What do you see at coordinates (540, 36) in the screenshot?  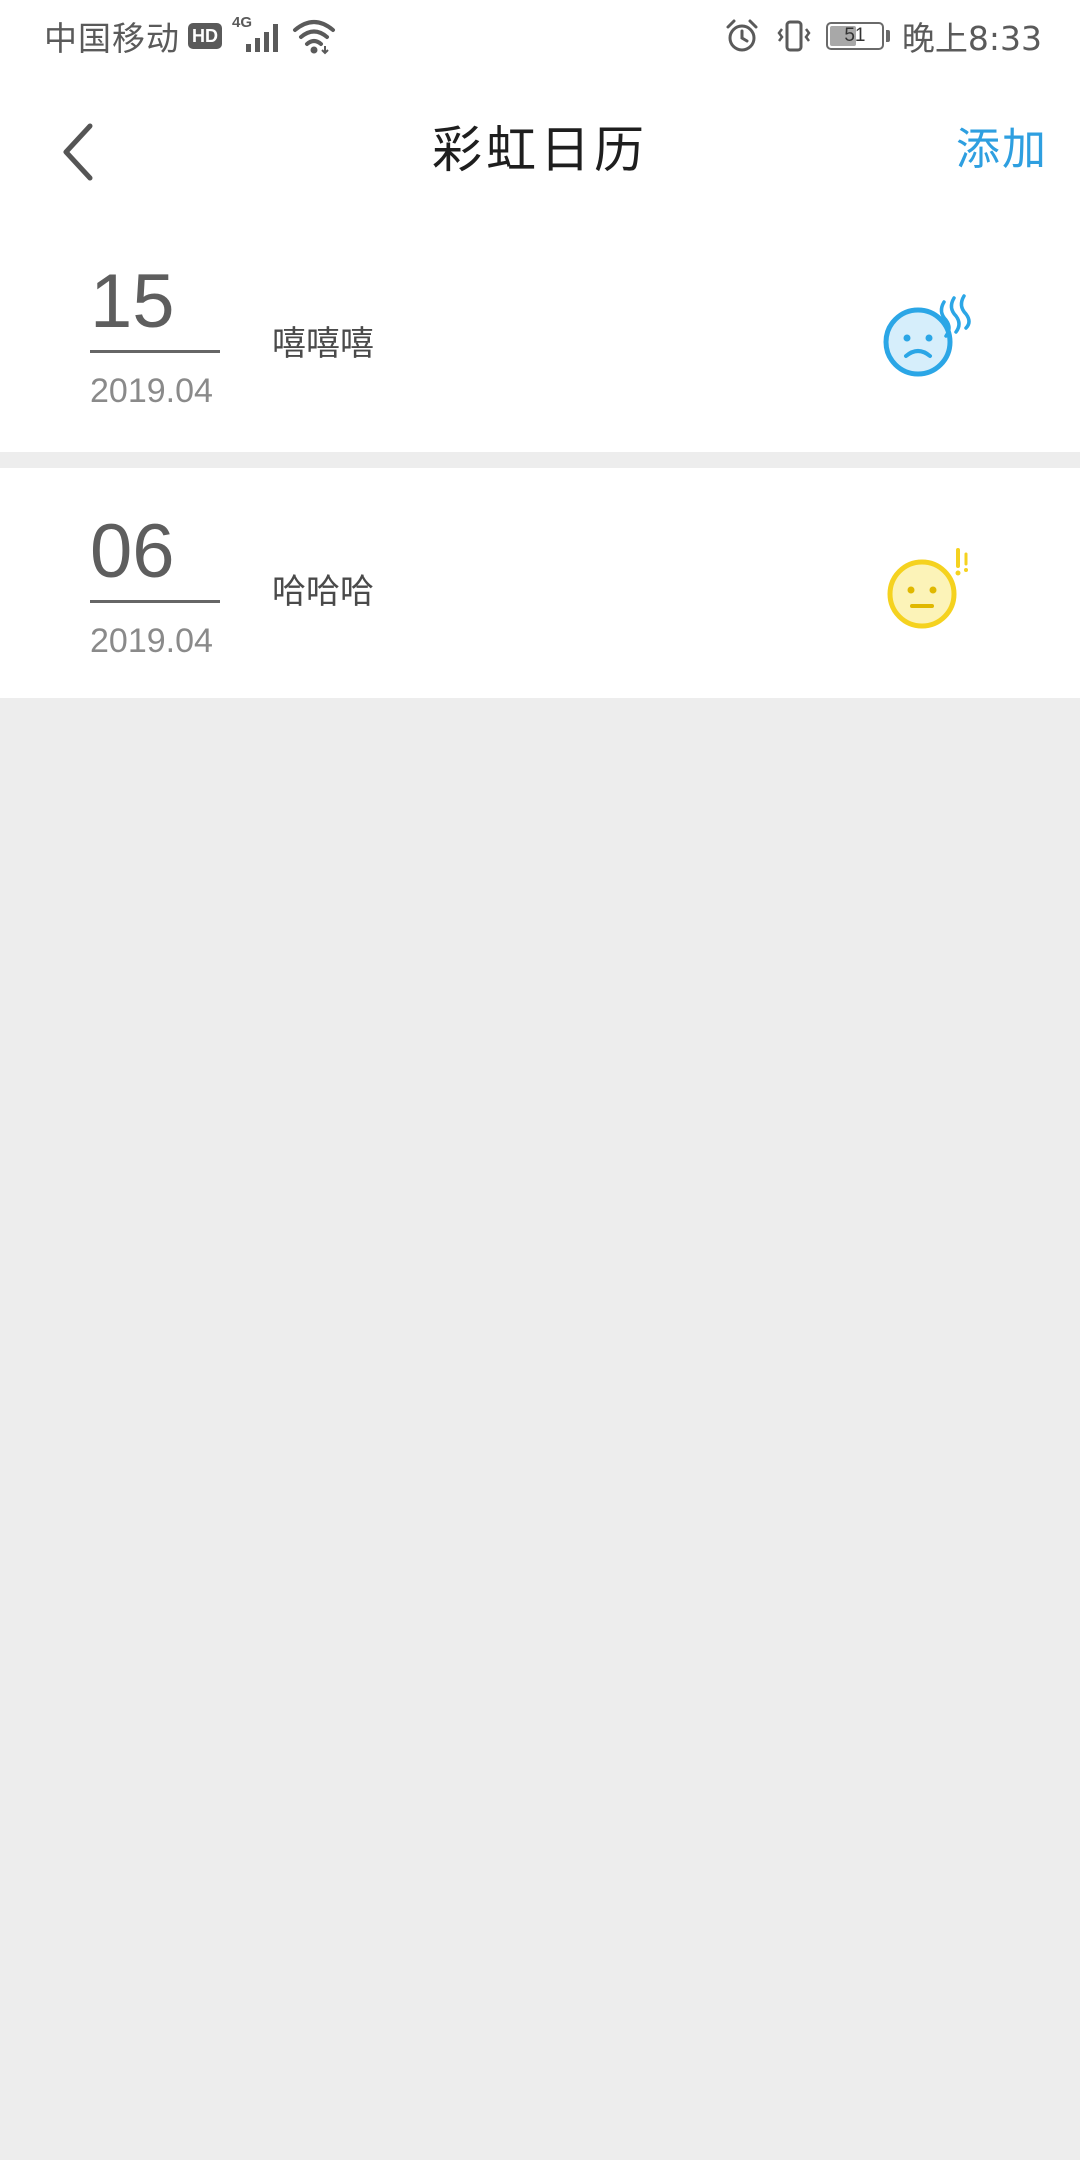 I see `status-bar: 中国移动 HD 4G 51 晚上8:33` at bounding box center [540, 36].